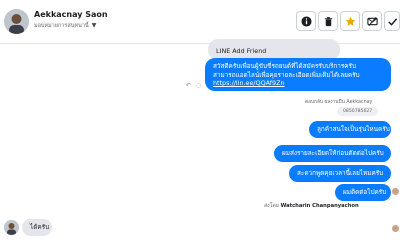 The width and height of the screenshot is (400, 250). What do you see at coordinates (241, 51) in the screenshot?
I see `message-text: LINE Add Friend` at bounding box center [241, 51].